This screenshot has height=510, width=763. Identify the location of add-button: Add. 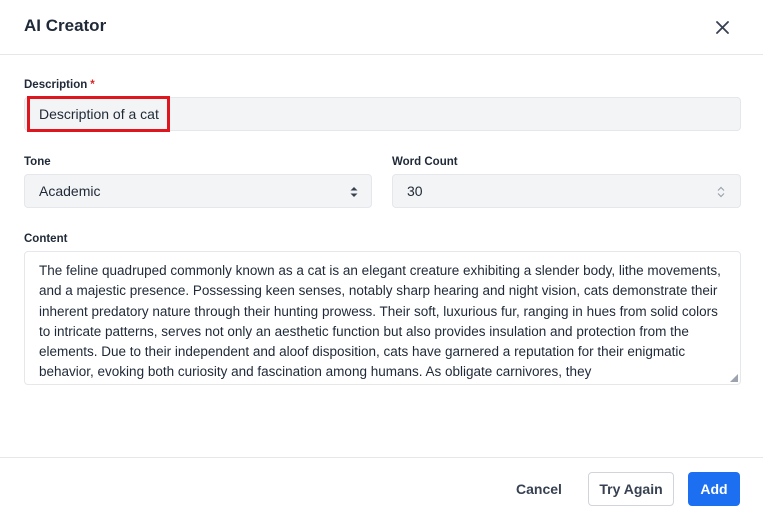
(714, 489).